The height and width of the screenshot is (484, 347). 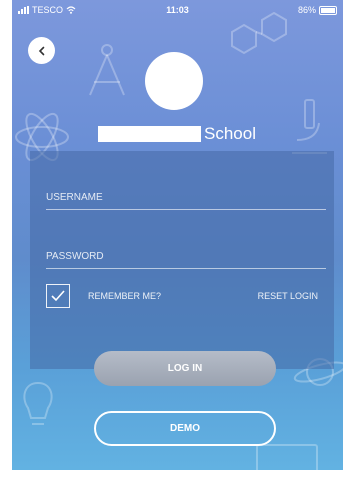 I want to click on battery-percent: 86%, so click(x=306, y=10).